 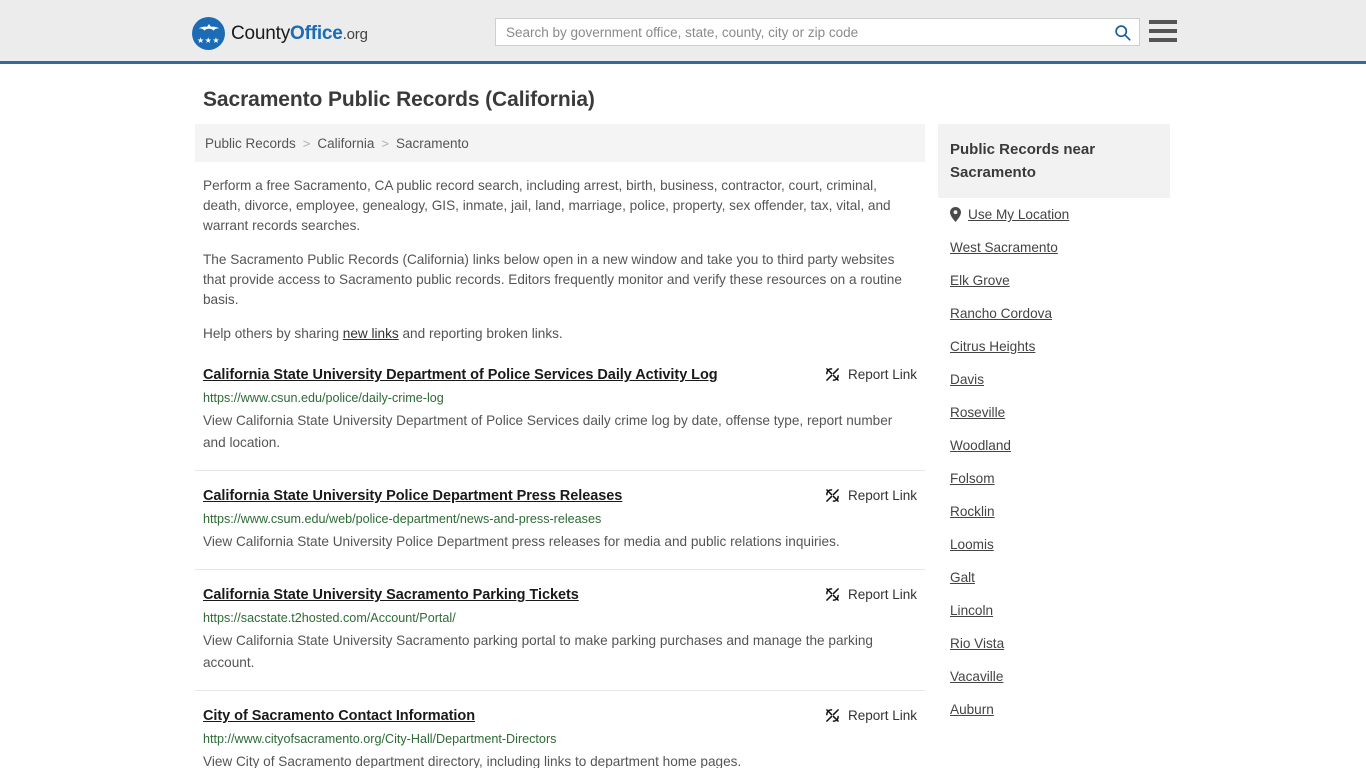 What do you see at coordinates (972, 709) in the screenshot?
I see `nearby-city-link: Auburn` at bounding box center [972, 709].